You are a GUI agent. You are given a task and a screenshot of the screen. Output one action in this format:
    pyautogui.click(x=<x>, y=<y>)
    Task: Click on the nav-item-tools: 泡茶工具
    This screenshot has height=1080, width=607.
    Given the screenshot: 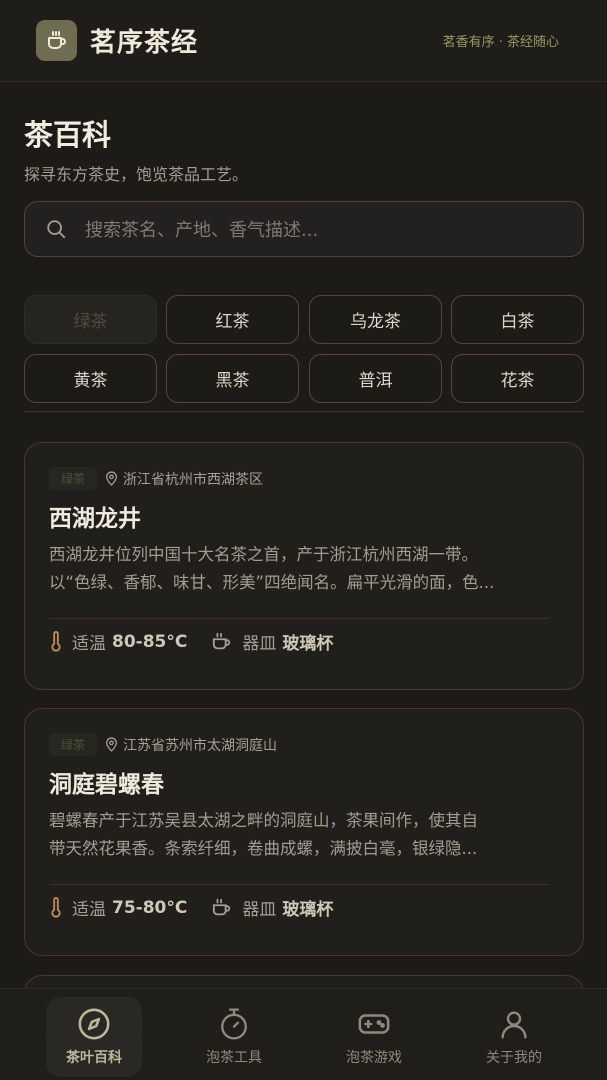 What is the action you would take?
    pyautogui.click(x=234, y=1037)
    